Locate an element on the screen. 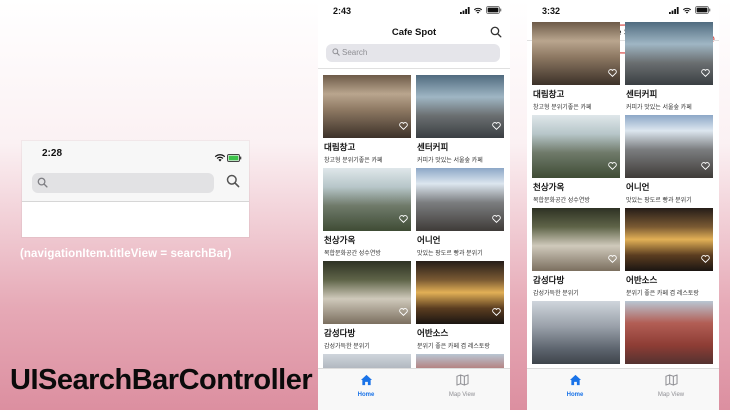 The height and width of the screenshot is (410, 730). search-input: Search is located at coordinates (413, 53).